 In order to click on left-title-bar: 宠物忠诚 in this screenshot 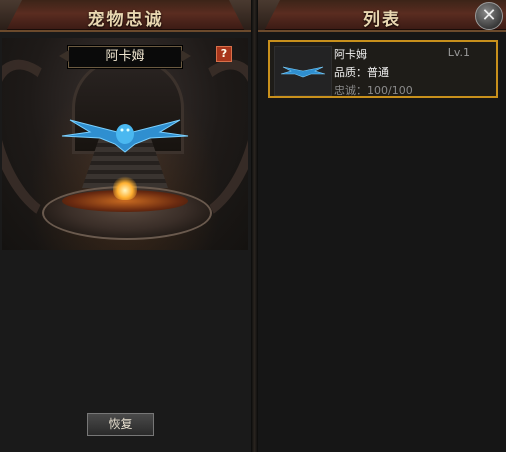, I will do `click(125, 16)`.